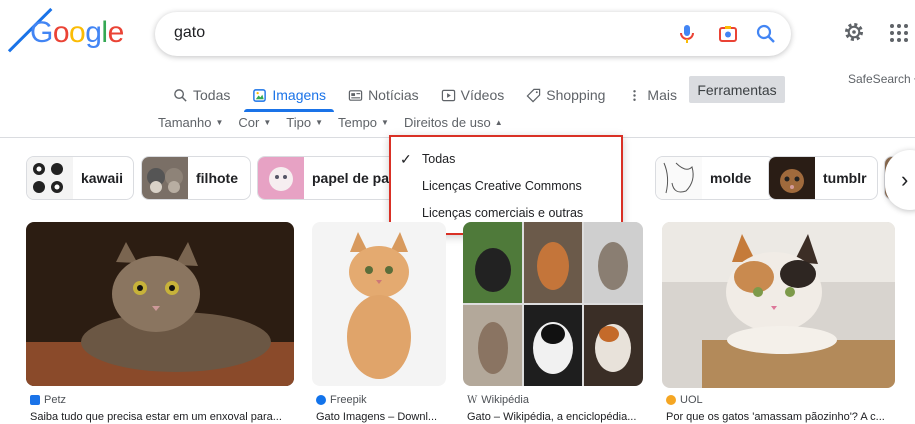 This screenshot has width=915, height=424. What do you see at coordinates (900, 180) in the screenshot?
I see `chevron-right-icon: ›` at bounding box center [900, 180].